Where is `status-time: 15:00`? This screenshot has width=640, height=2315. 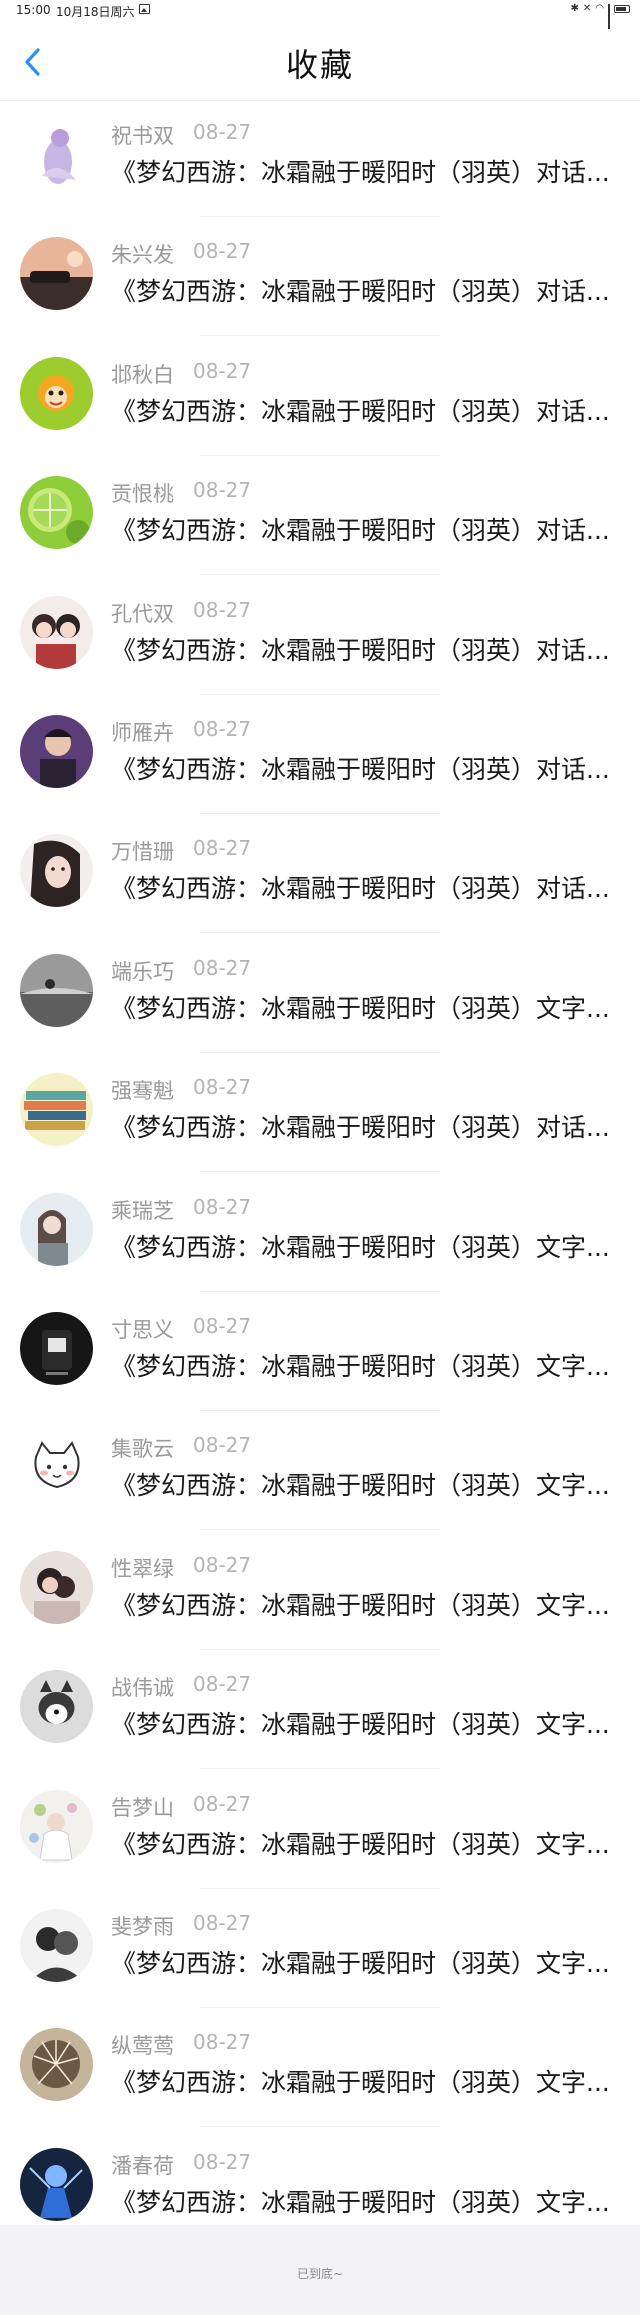
status-time: 15:00 is located at coordinates (33, 10).